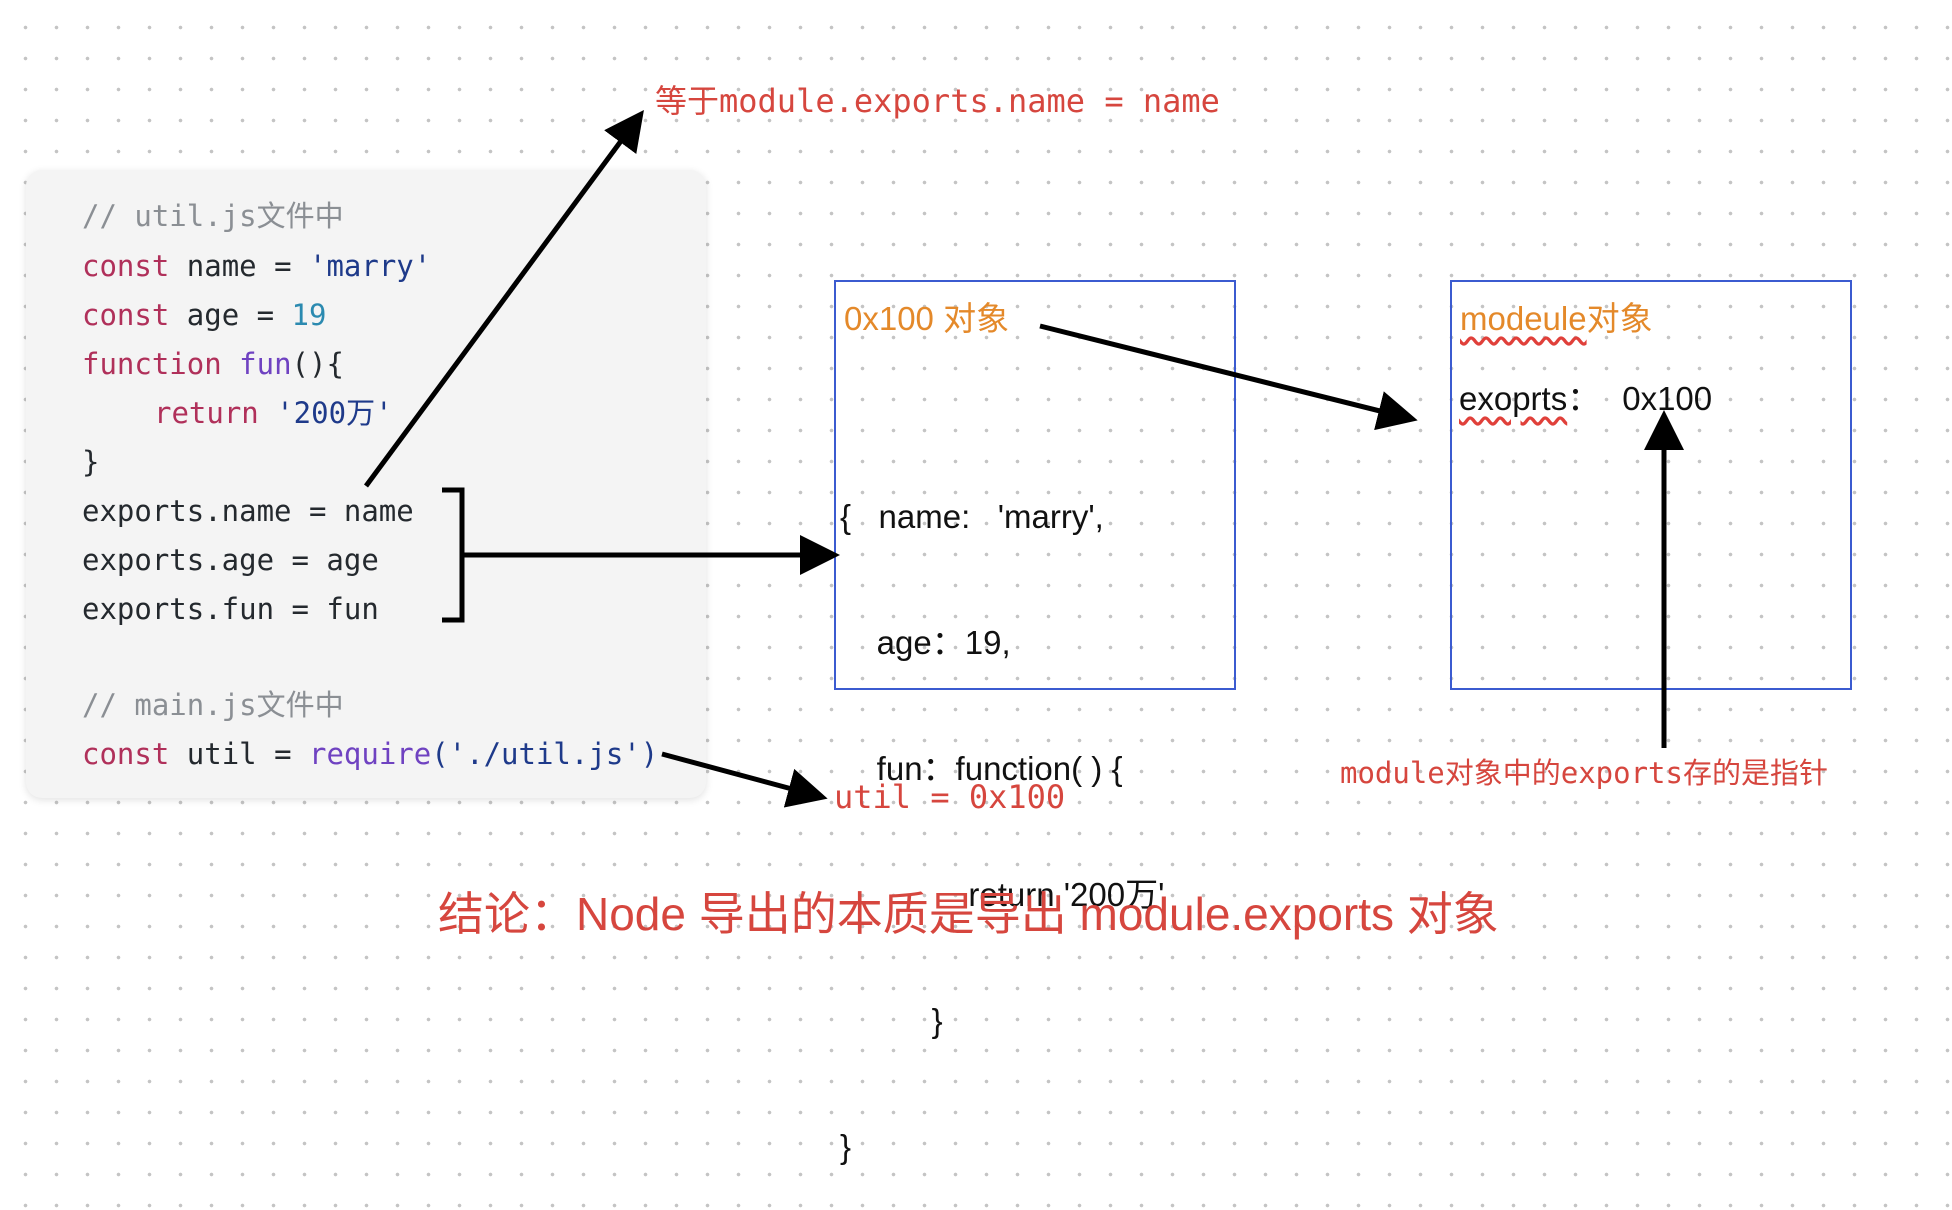 This screenshot has width=1952, height=1210. What do you see at coordinates (744, 779) in the screenshot?
I see `arrow-require-to-util` at bounding box center [744, 779].